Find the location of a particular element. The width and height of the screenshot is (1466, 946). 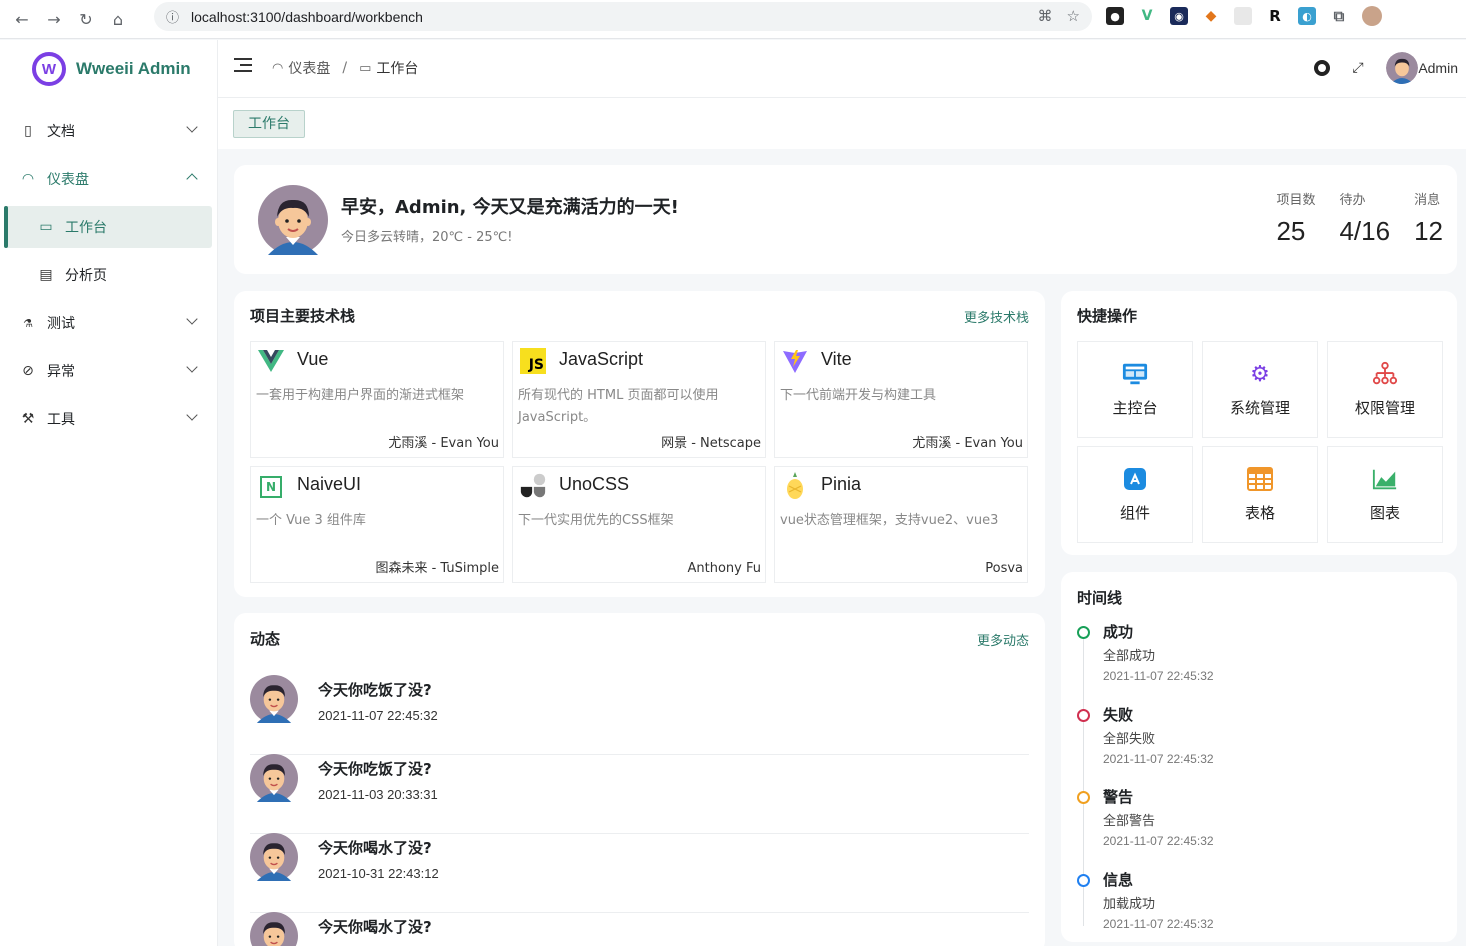

stat-projects: 项目数 25 is located at coordinates (1295, 218).